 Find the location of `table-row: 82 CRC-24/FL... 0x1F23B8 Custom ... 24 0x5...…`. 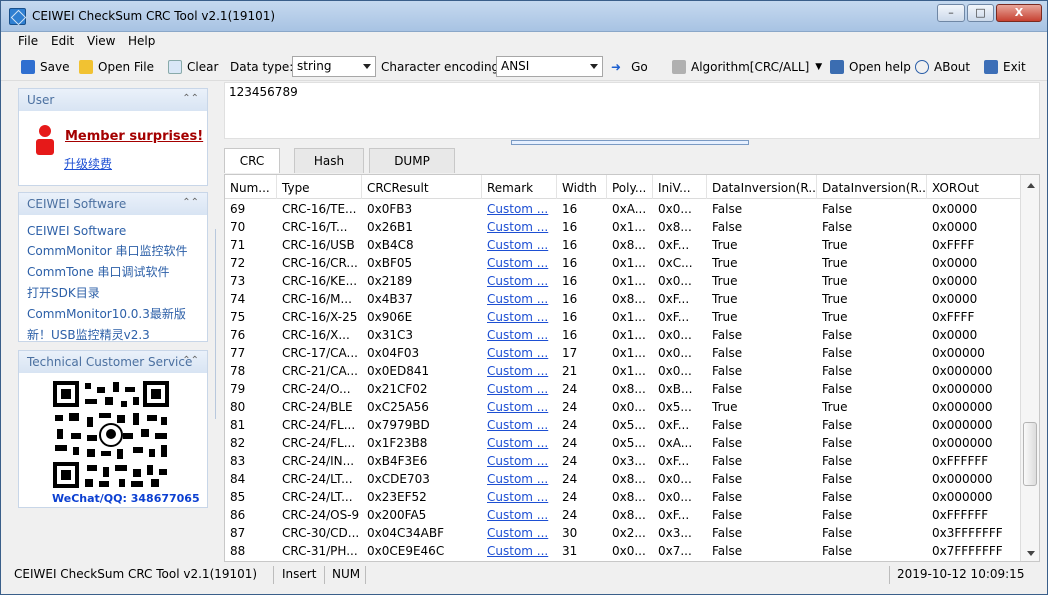

table-row: 82 CRC-24/FL... 0x1F23B8 Custom ... 24 0x5...… is located at coordinates (623, 443).